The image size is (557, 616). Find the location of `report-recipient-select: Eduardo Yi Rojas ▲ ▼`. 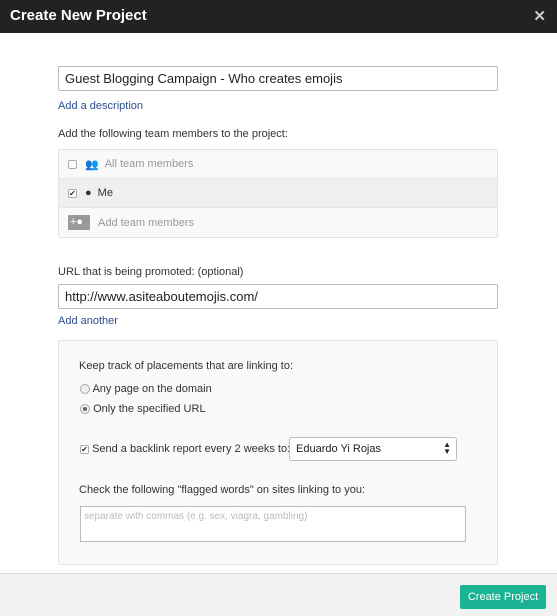

report-recipient-select: Eduardo Yi Rojas ▲ ▼ is located at coordinates (373, 449).